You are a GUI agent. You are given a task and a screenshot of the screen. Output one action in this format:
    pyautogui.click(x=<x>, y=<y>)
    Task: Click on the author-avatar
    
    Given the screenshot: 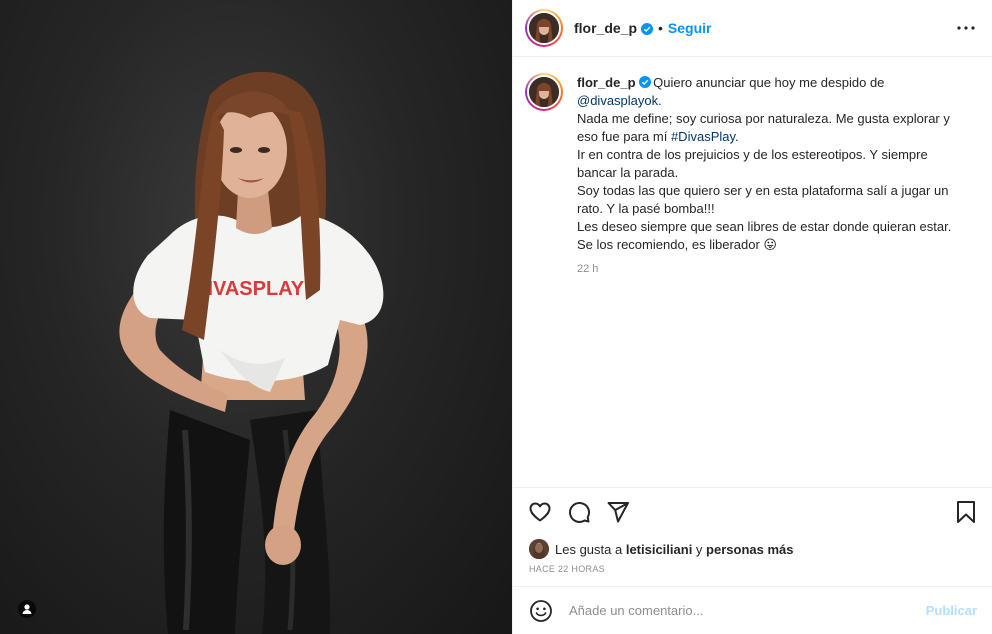 What is the action you would take?
    pyautogui.click(x=544, y=28)
    